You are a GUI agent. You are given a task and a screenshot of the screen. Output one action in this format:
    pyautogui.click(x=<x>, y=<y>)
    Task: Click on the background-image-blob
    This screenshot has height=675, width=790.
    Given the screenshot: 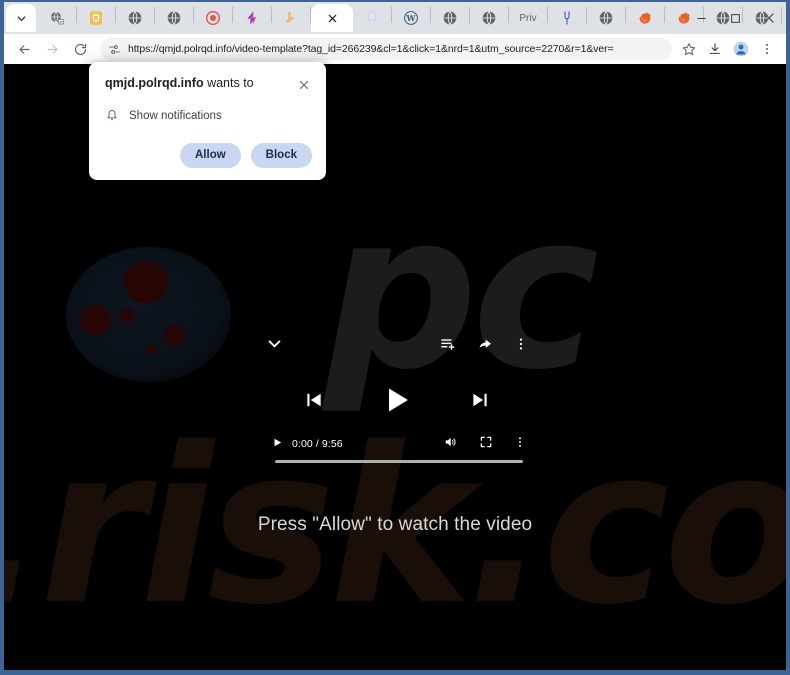 What is the action you would take?
    pyautogui.click(x=148, y=314)
    